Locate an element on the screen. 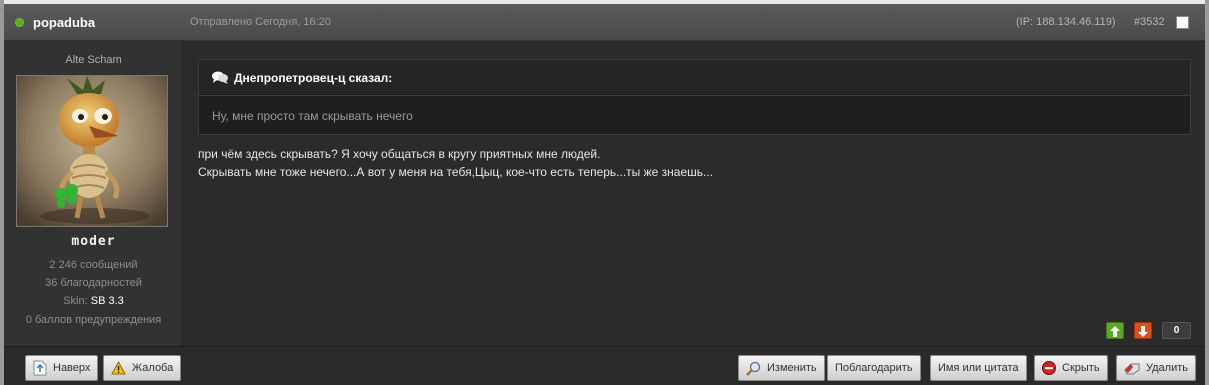  post-select-checkbox is located at coordinates (1182, 22).